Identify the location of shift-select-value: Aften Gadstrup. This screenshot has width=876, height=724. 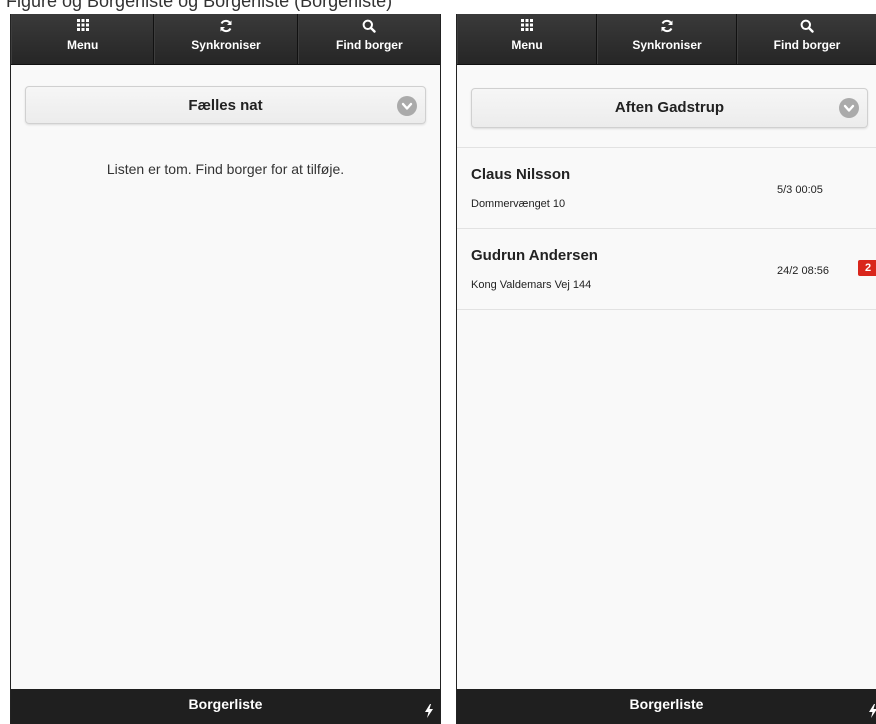
(669, 107).